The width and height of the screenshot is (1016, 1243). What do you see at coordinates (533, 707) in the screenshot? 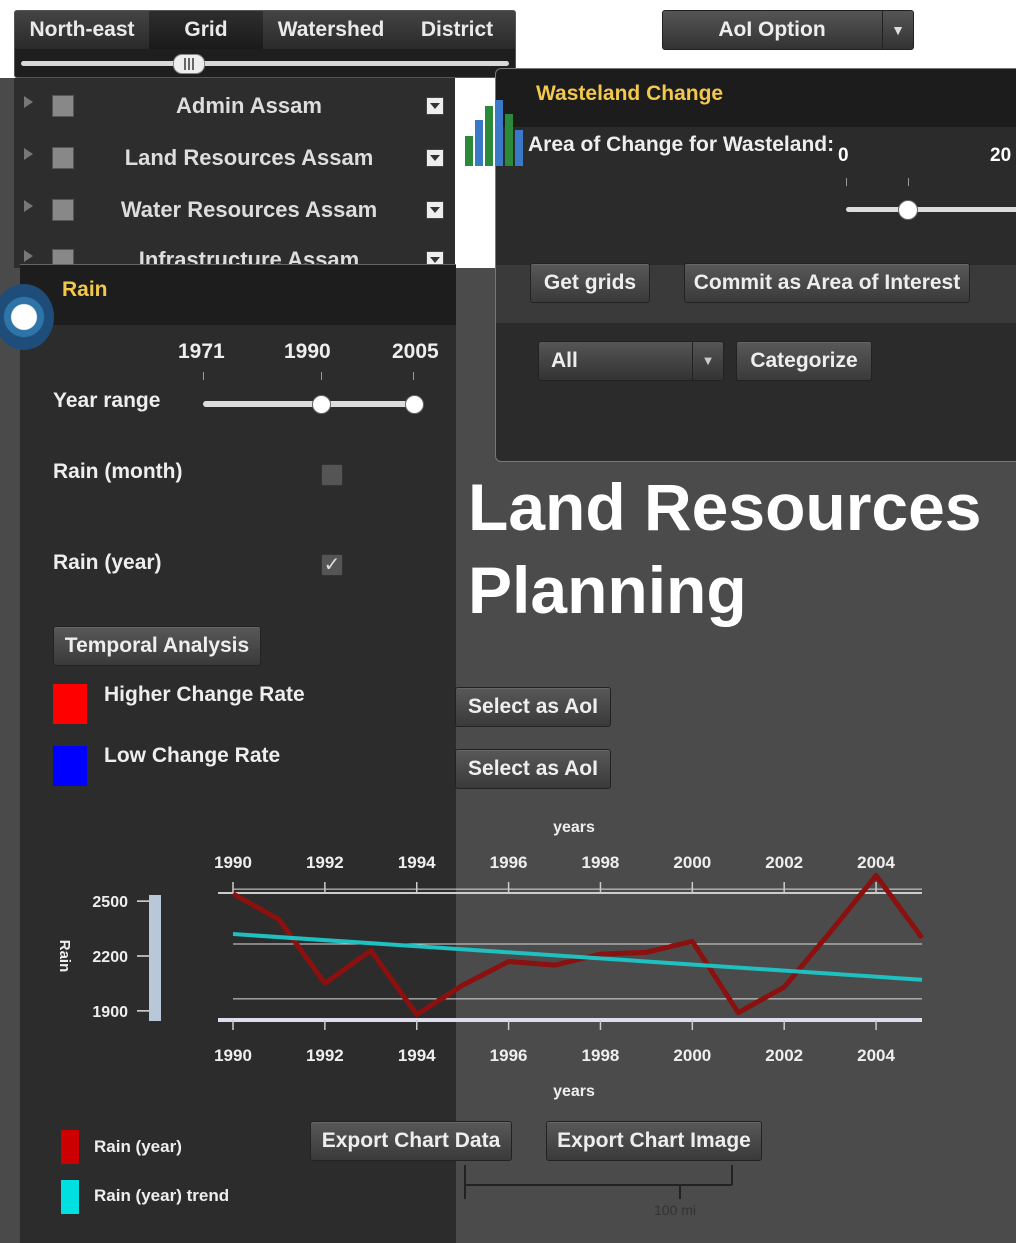
I see `select-aoi-high-button: Select as AoI` at bounding box center [533, 707].